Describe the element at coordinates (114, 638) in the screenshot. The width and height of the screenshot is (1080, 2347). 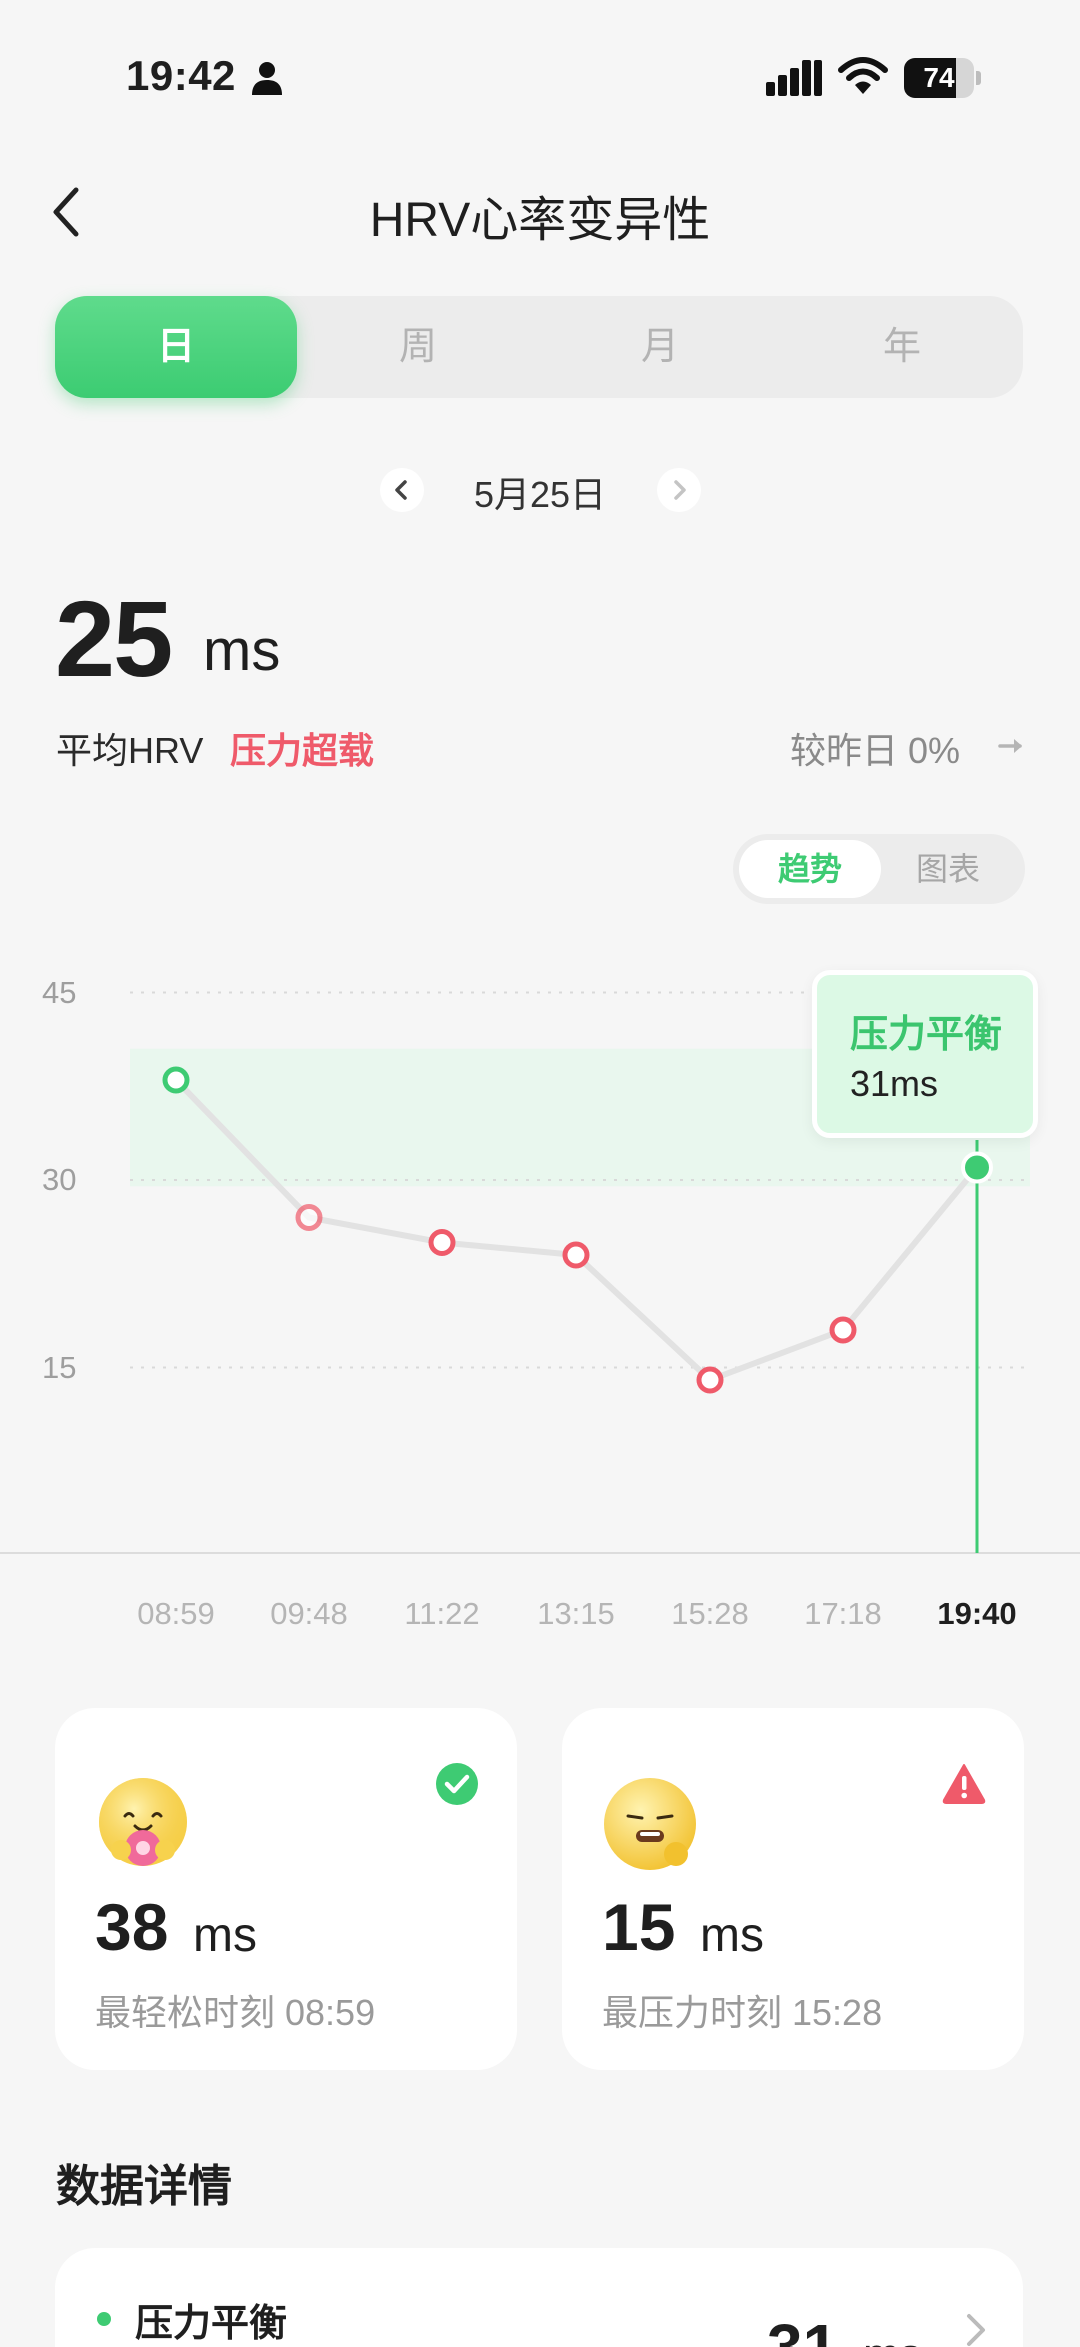
I see `average-hrv-value: 25` at that location.